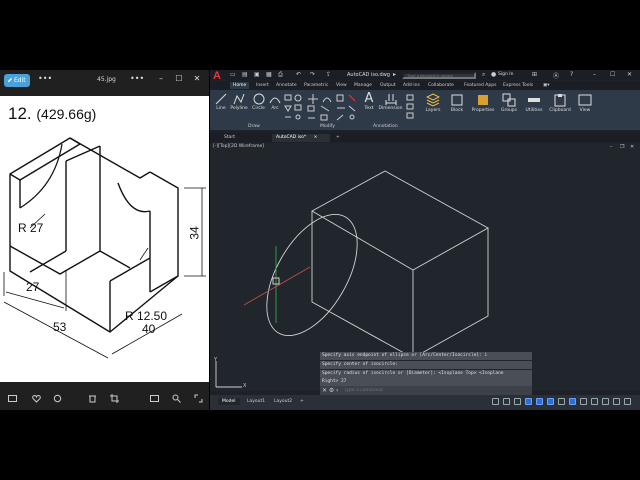 The height and width of the screenshot is (480, 640). What do you see at coordinates (45, 79) in the screenshot?
I see `more-options-icon: •••` at bounding box center [45, 79].